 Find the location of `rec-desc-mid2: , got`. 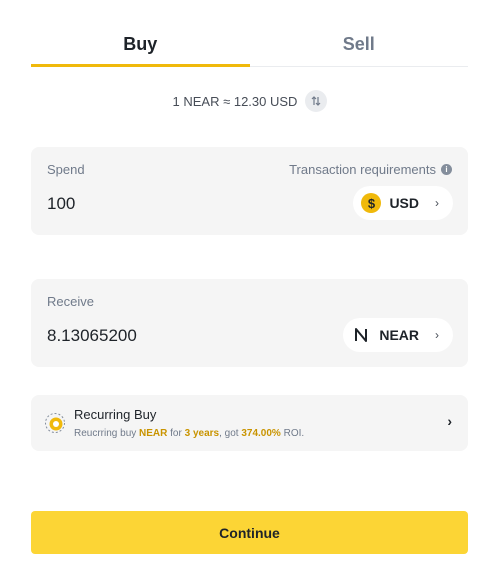

rec-desc-mid2: , got is located at coordinates (230, 433).